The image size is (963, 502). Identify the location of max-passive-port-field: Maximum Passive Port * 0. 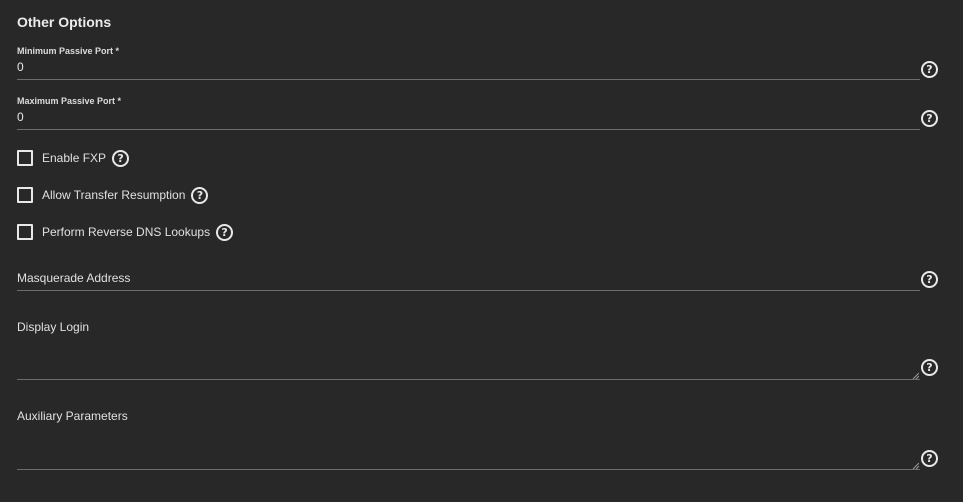
(468, 113).